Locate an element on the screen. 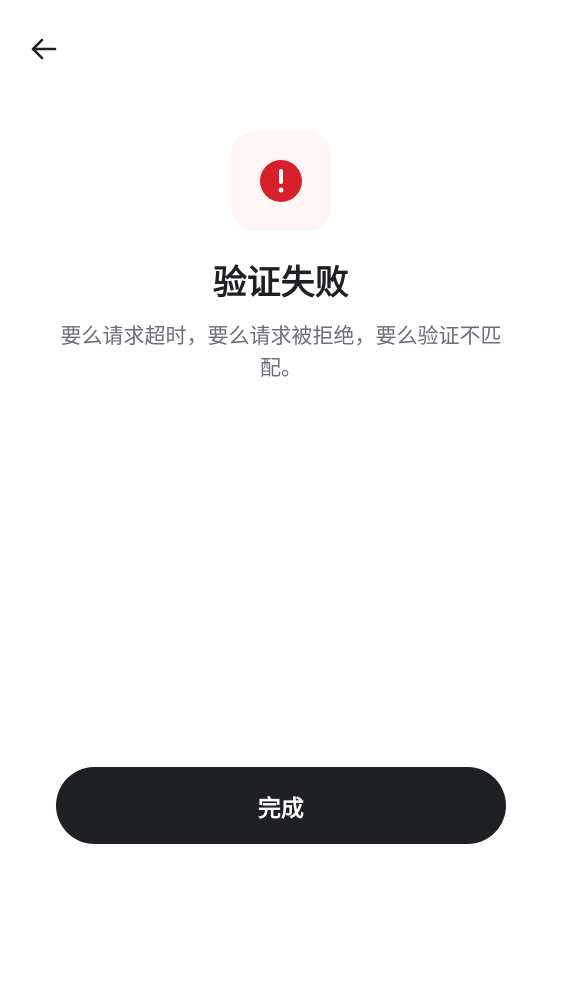  done-button: 完成 is located at coordinates (281, 805).